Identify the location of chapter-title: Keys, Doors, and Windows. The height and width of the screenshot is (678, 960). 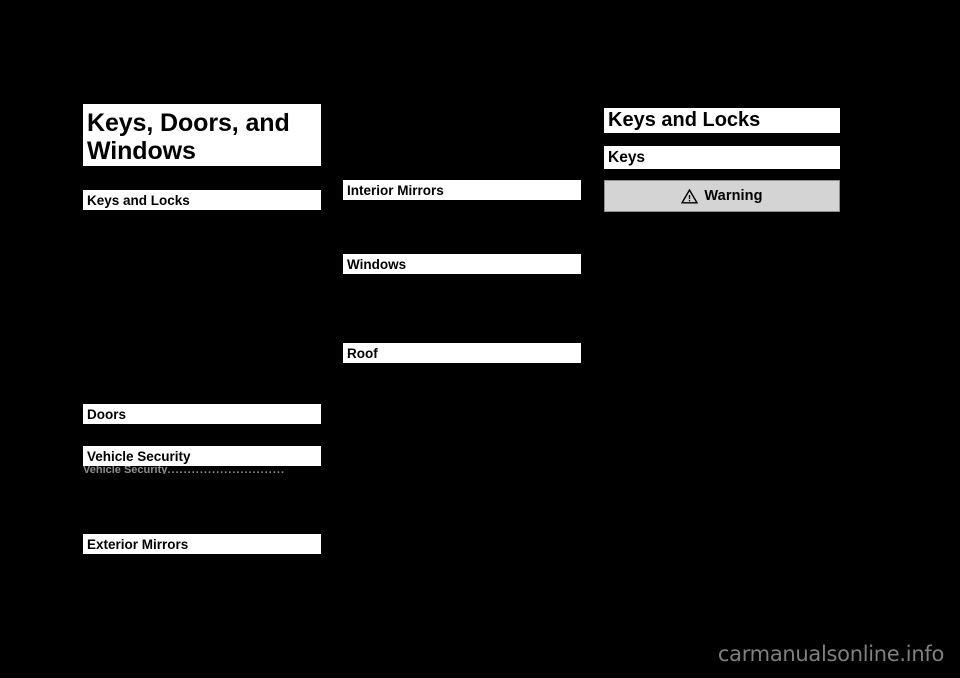
(202, 135).